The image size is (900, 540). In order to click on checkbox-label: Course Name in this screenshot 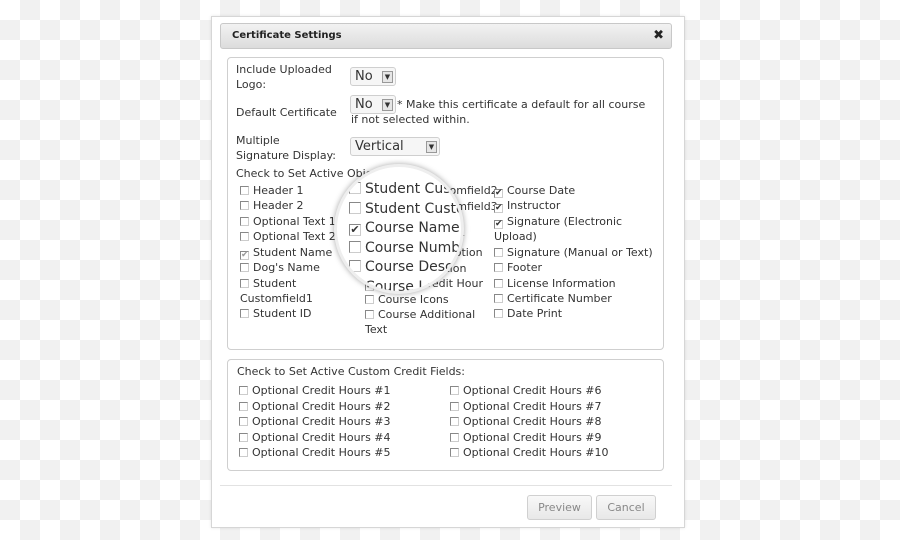, I will do `click(412, 228)`.